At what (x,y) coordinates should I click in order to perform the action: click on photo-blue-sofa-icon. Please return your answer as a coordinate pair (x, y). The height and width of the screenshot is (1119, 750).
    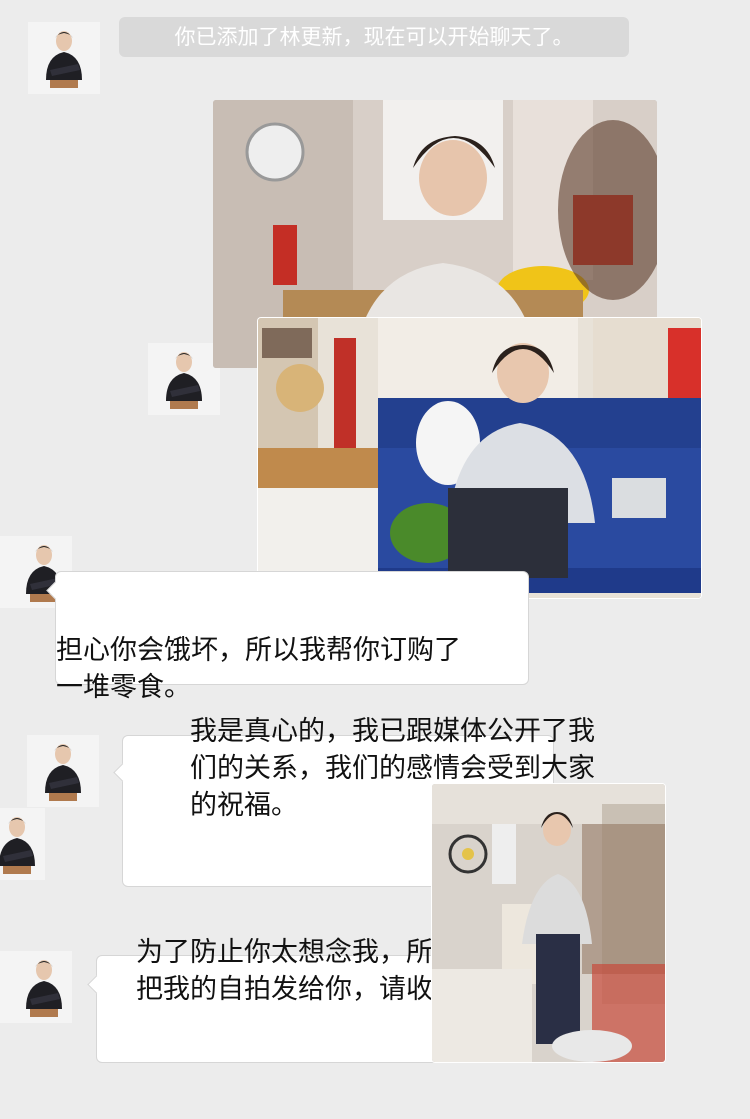
    Looking at the image, I should click on (479, 458).